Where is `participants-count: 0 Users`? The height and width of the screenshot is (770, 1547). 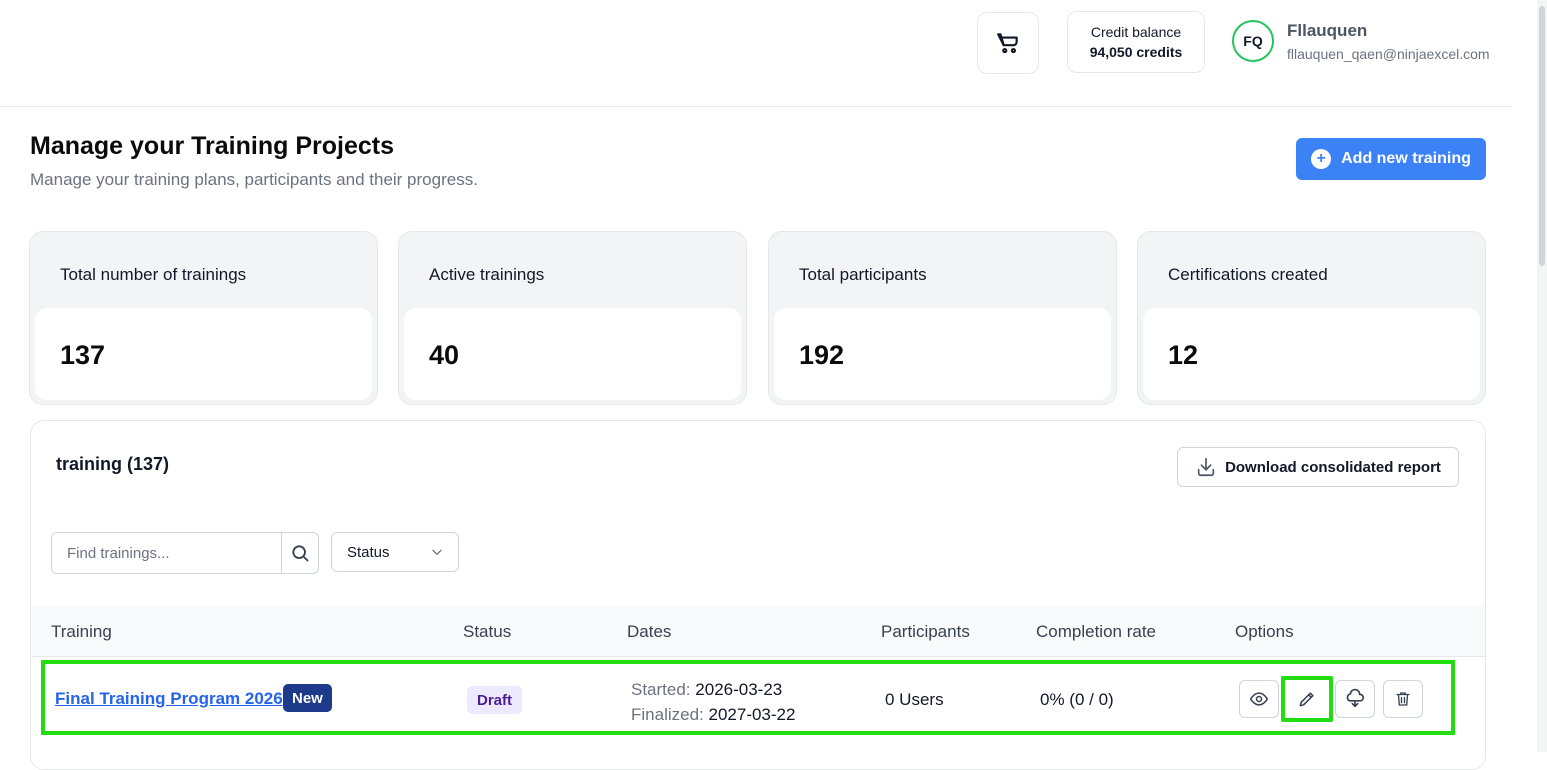
participants-count: 0 Users is located at coordinates (914, 699).